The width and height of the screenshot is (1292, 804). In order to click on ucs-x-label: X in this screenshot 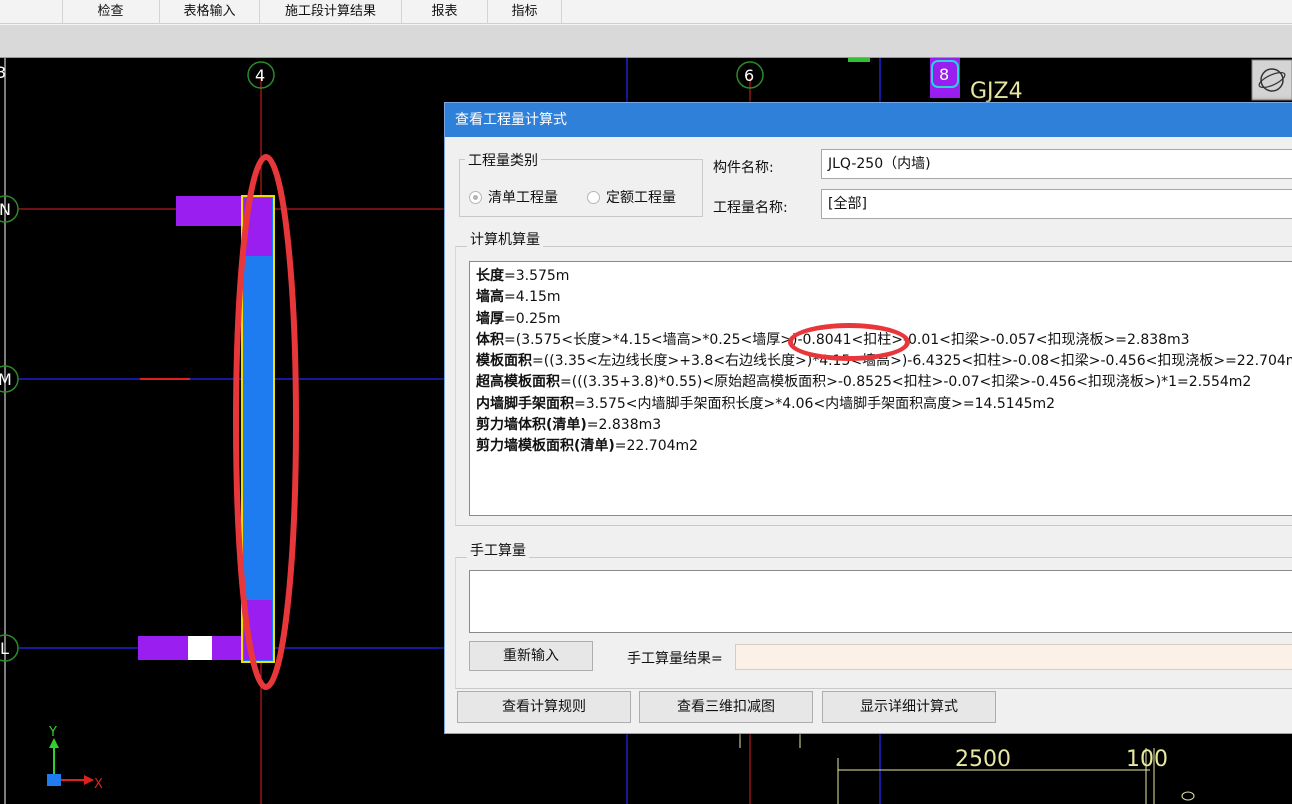, I will do `click(98, 784)`.